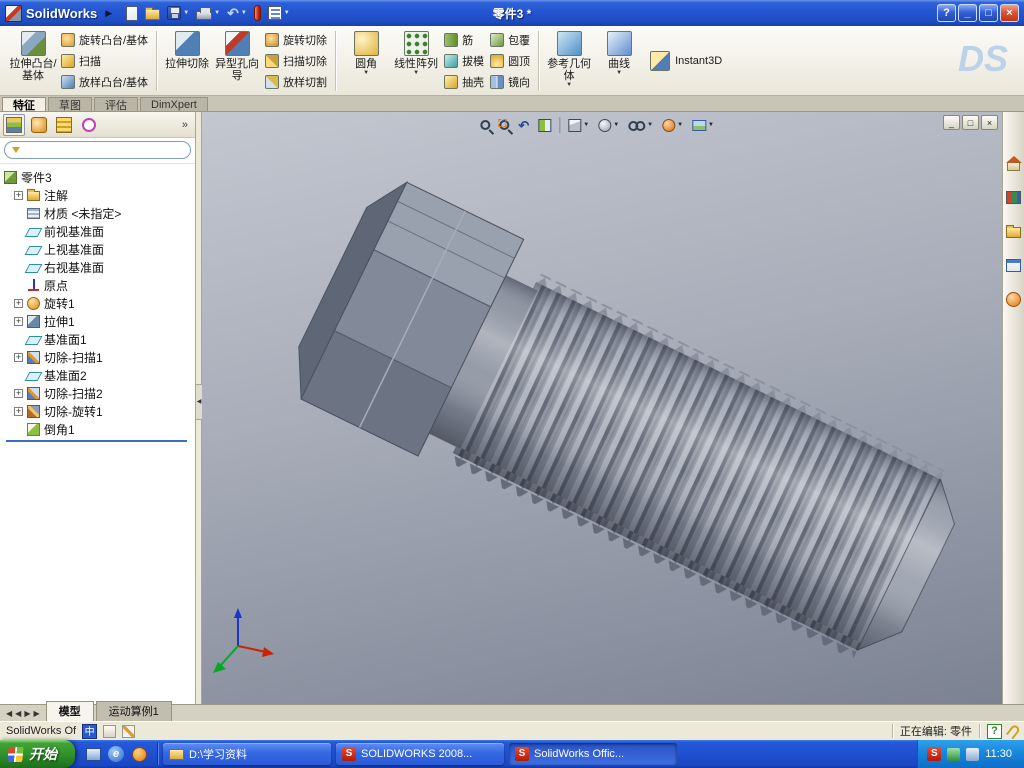  Describe the element at coordinates (608, 125) in the screenshot. I see `display-style-button: ▼` at that location.